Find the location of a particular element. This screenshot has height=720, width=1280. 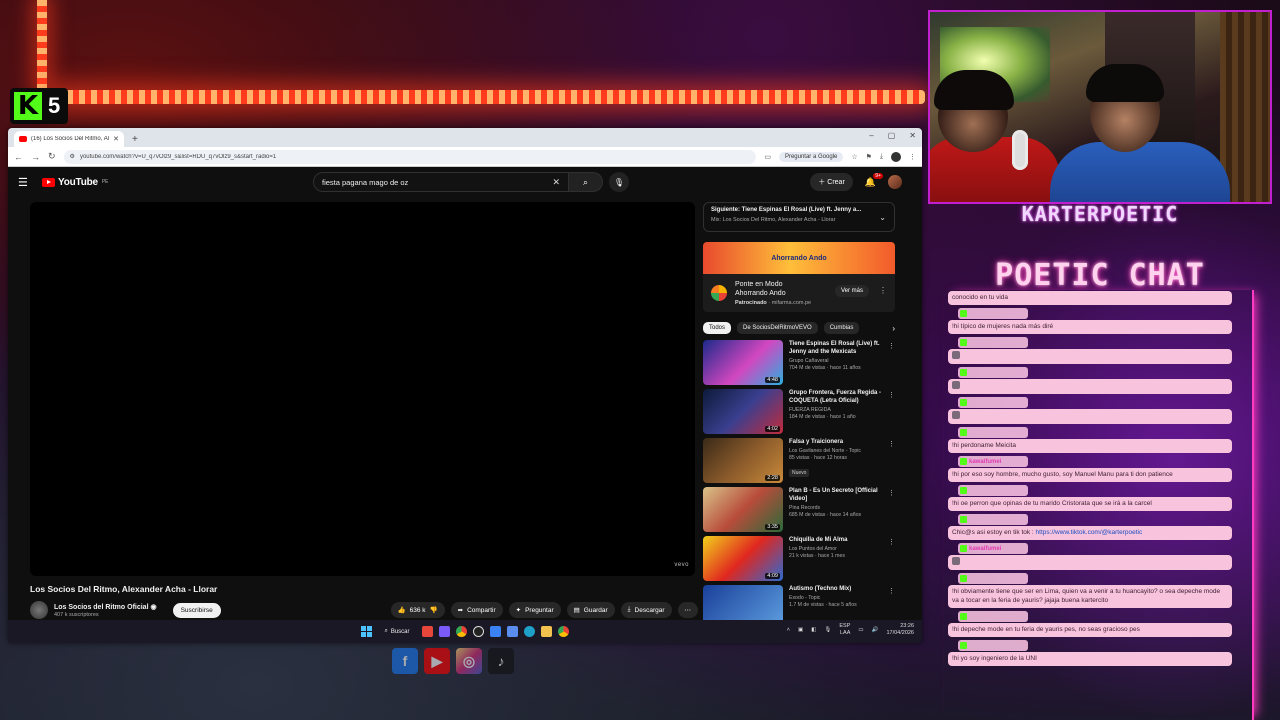

clear-search-icon: ✕ is located at coordinates (556, 182).